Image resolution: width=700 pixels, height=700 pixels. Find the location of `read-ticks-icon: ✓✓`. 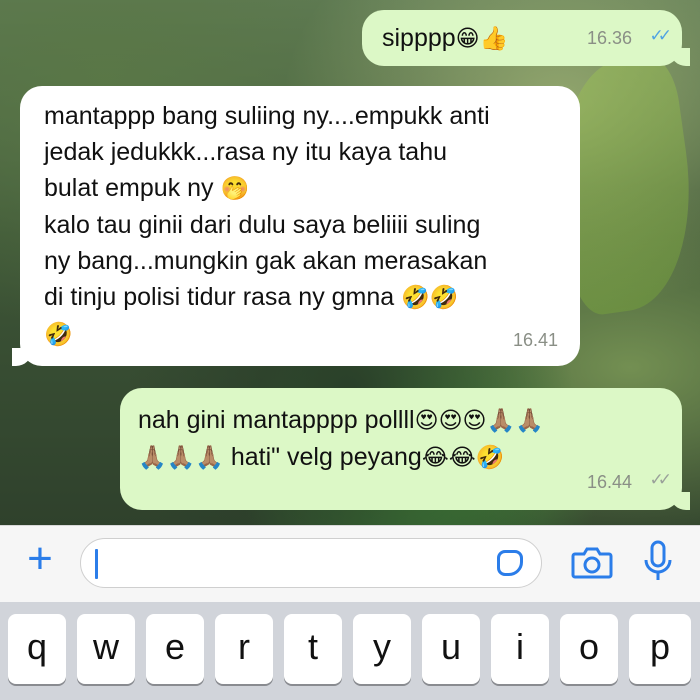

read-ticks-icon: ✓✓ is located at coordinates (660, 35).